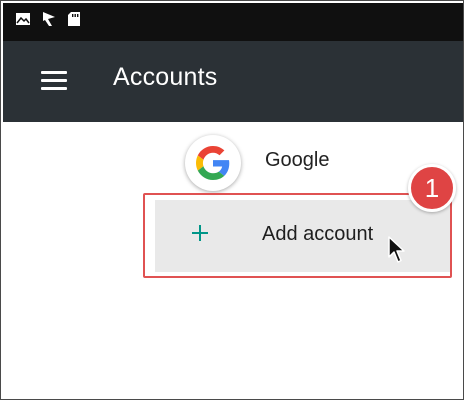 The image size is (466, 402). Describe the element at coordinates (165, 77) in the screenshot. I see `page-title: Accounts` at that location.